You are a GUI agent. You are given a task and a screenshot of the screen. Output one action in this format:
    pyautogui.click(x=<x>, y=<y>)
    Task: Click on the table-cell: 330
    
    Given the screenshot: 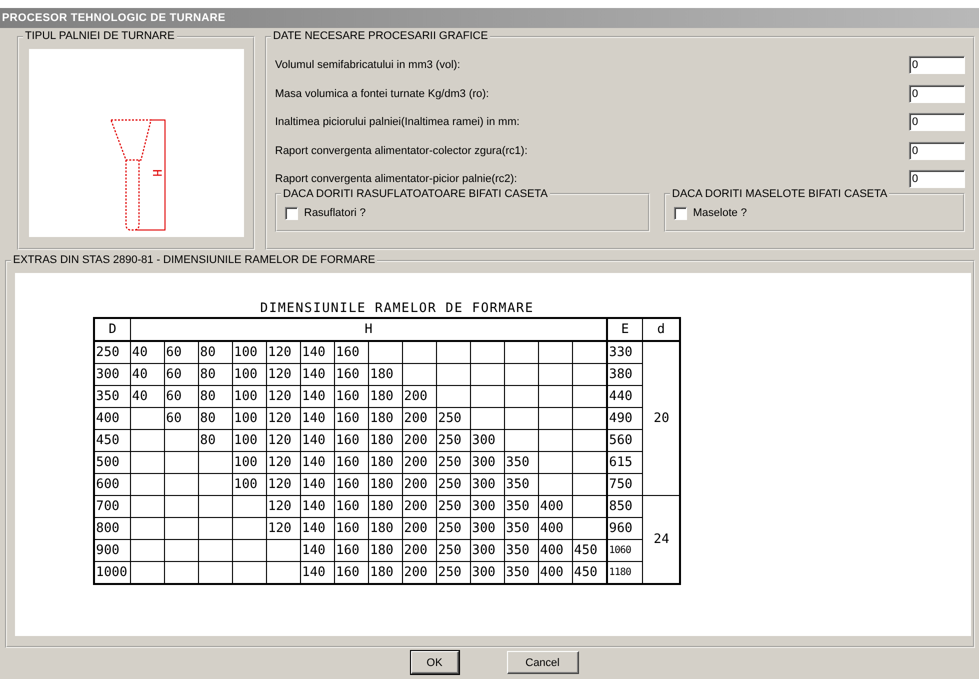 What is the action you would take?
    pyautogui.click(x=624, y=352)
    